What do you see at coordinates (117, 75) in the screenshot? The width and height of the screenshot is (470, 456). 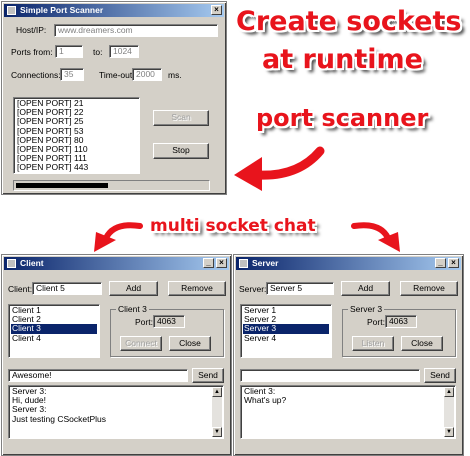 I see `timeout-label: Time-out:` at bounding box center [117, 75].